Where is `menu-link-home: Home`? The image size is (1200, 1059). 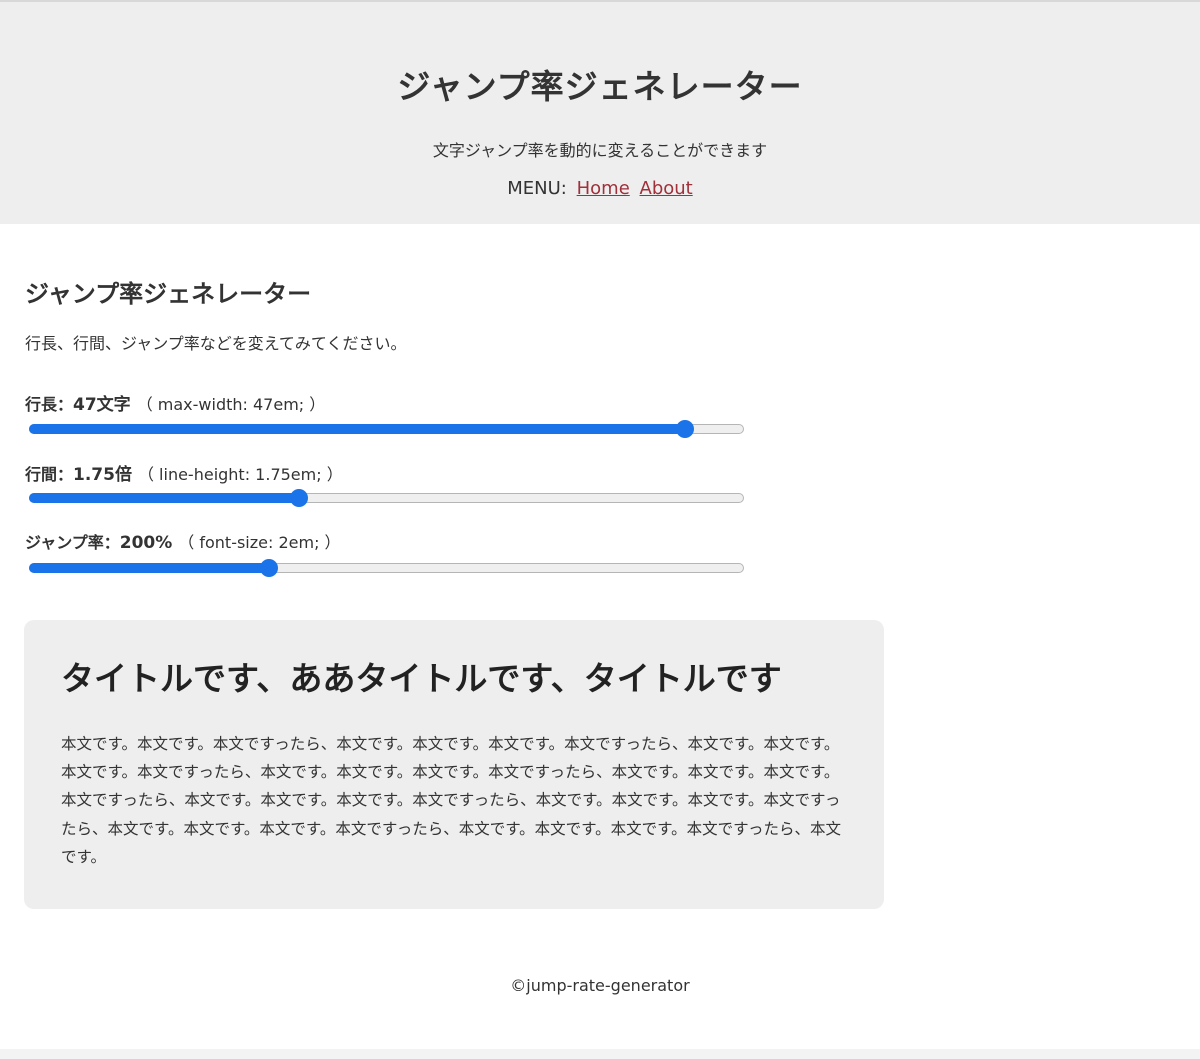
menu-link-home: Home is located at coordinates (603, 188).